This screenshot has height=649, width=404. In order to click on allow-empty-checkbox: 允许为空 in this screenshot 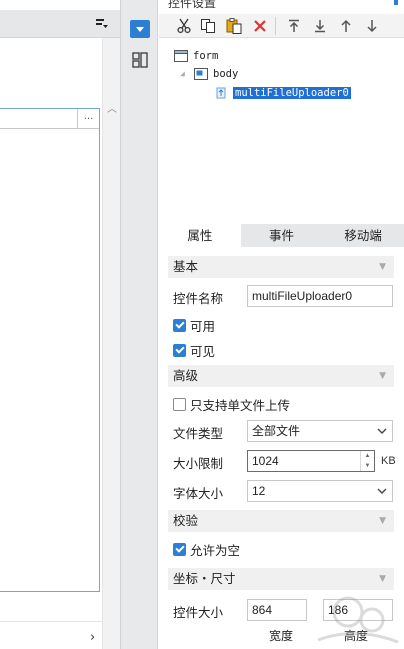, I will do `click(206, 549)`.